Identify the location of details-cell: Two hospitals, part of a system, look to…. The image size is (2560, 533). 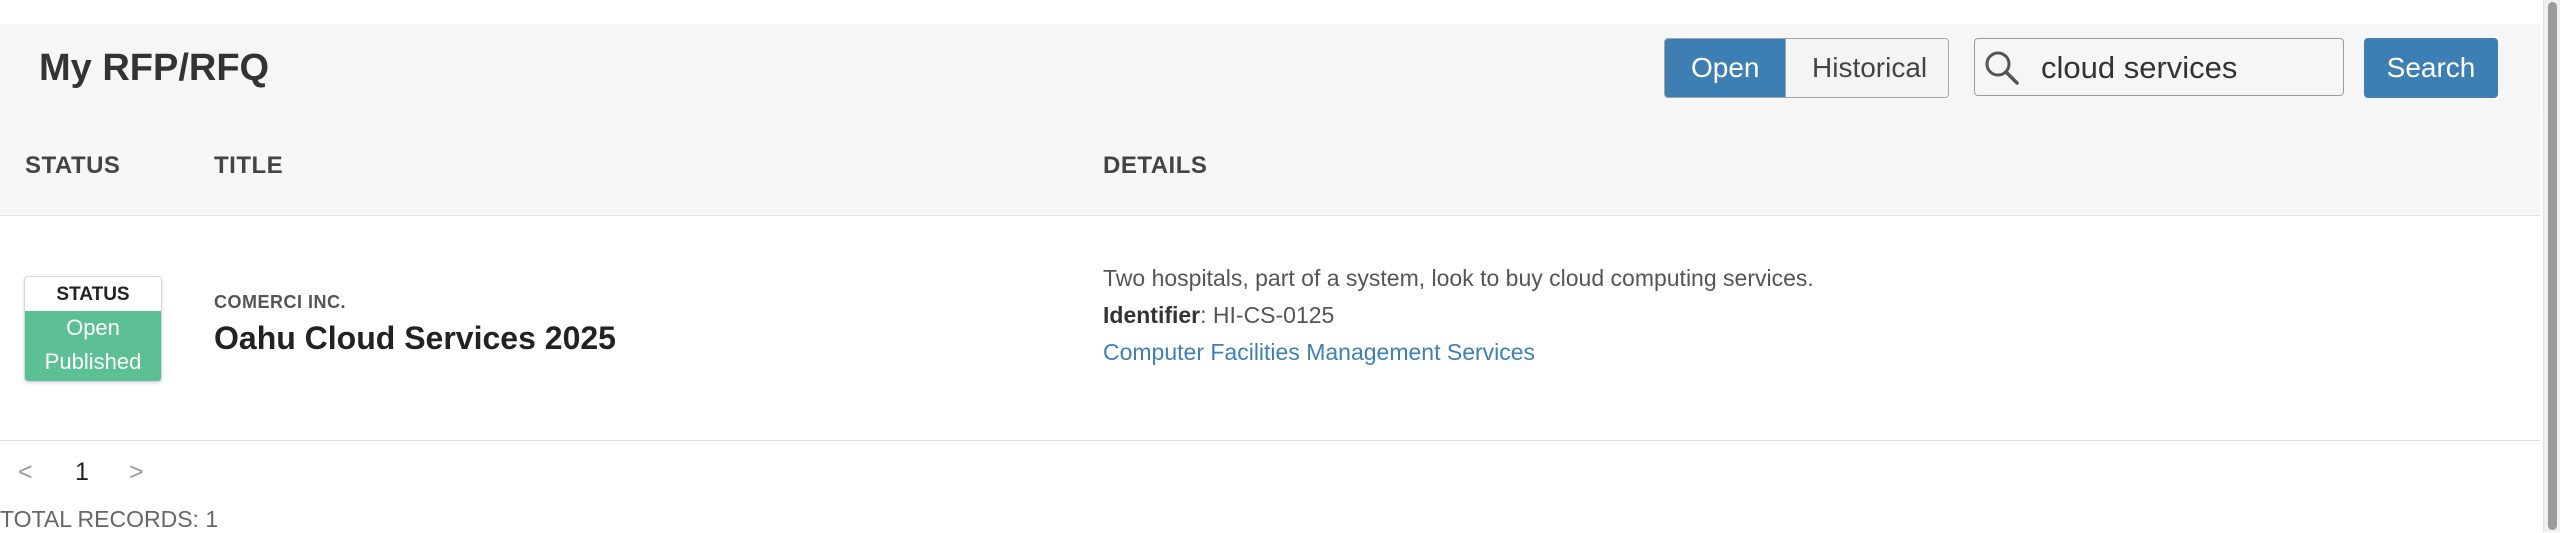
(1458, 315).